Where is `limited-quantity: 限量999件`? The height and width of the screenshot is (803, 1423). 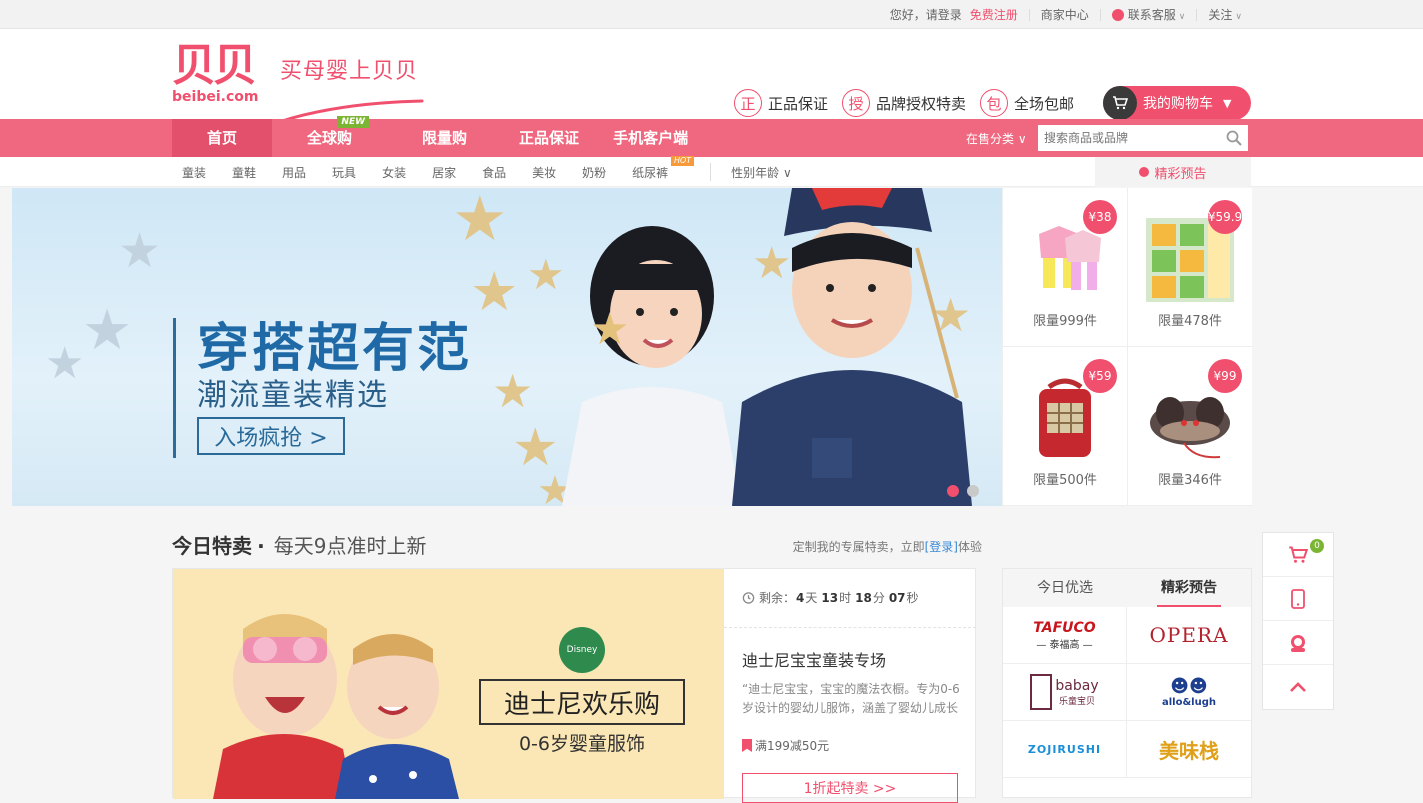
limited-quantity: 限量999件 is located at coordinates (1065, 321).